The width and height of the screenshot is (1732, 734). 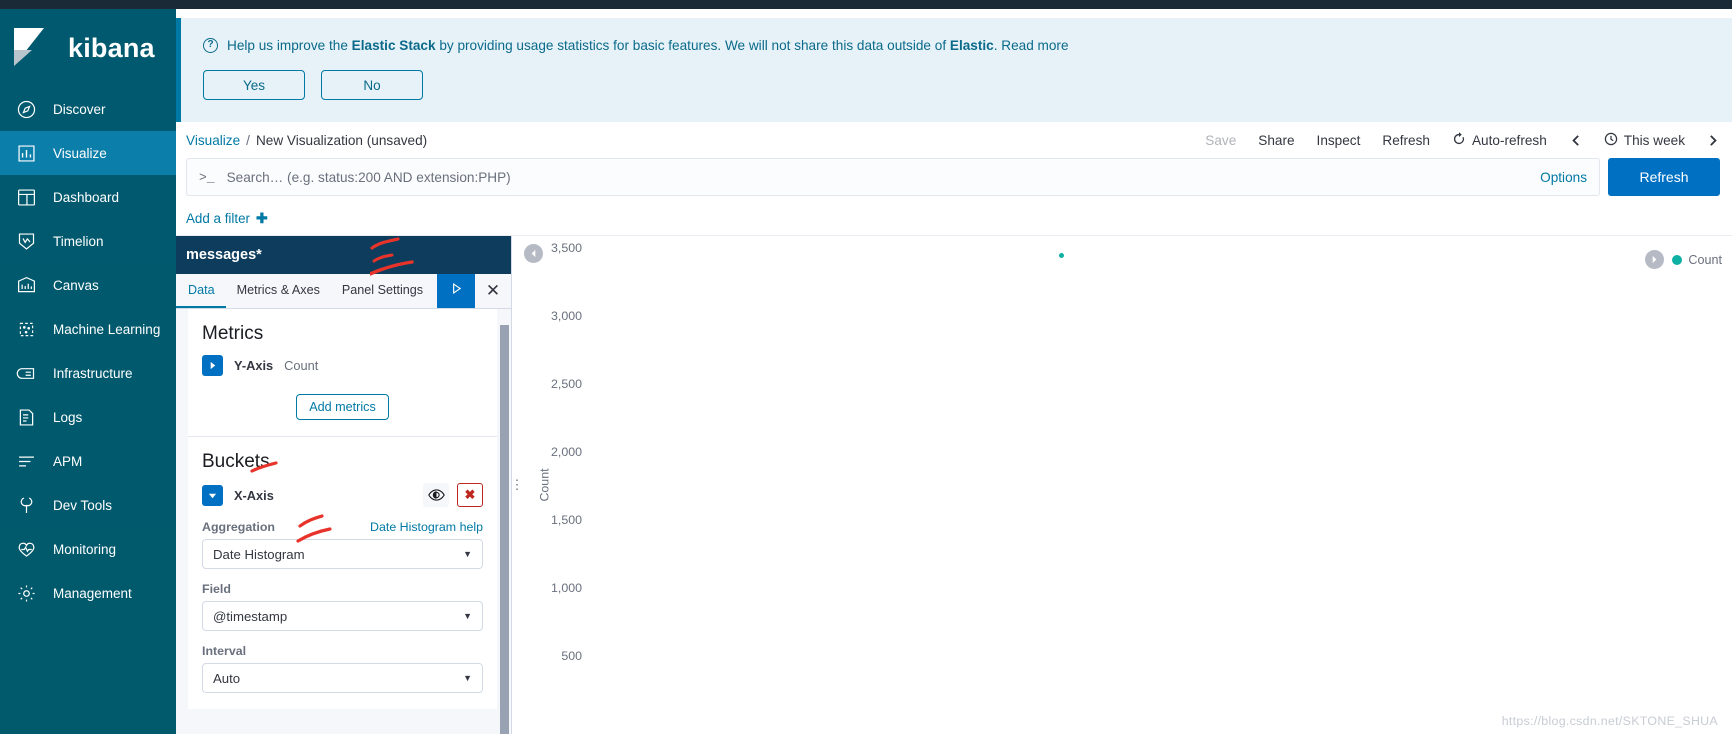 What do you see at coordinates (212, 365) in the screenshot?
I see `caret-right-icon` at bounding box center [212, 365].